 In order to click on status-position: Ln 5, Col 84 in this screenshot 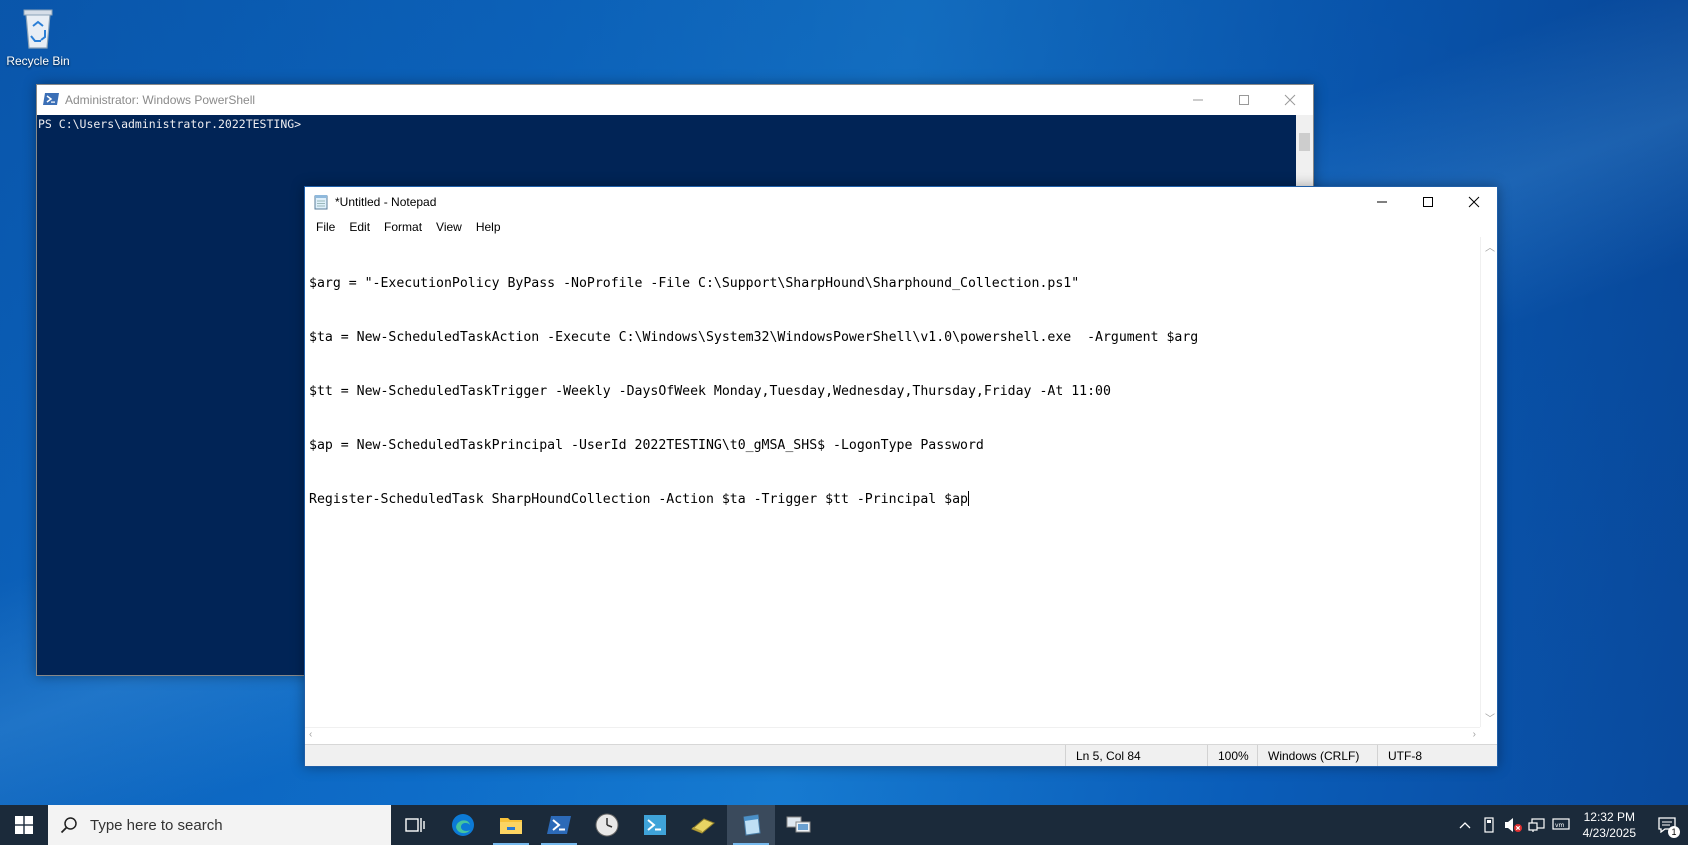, I will do `click(1136, 755)`.